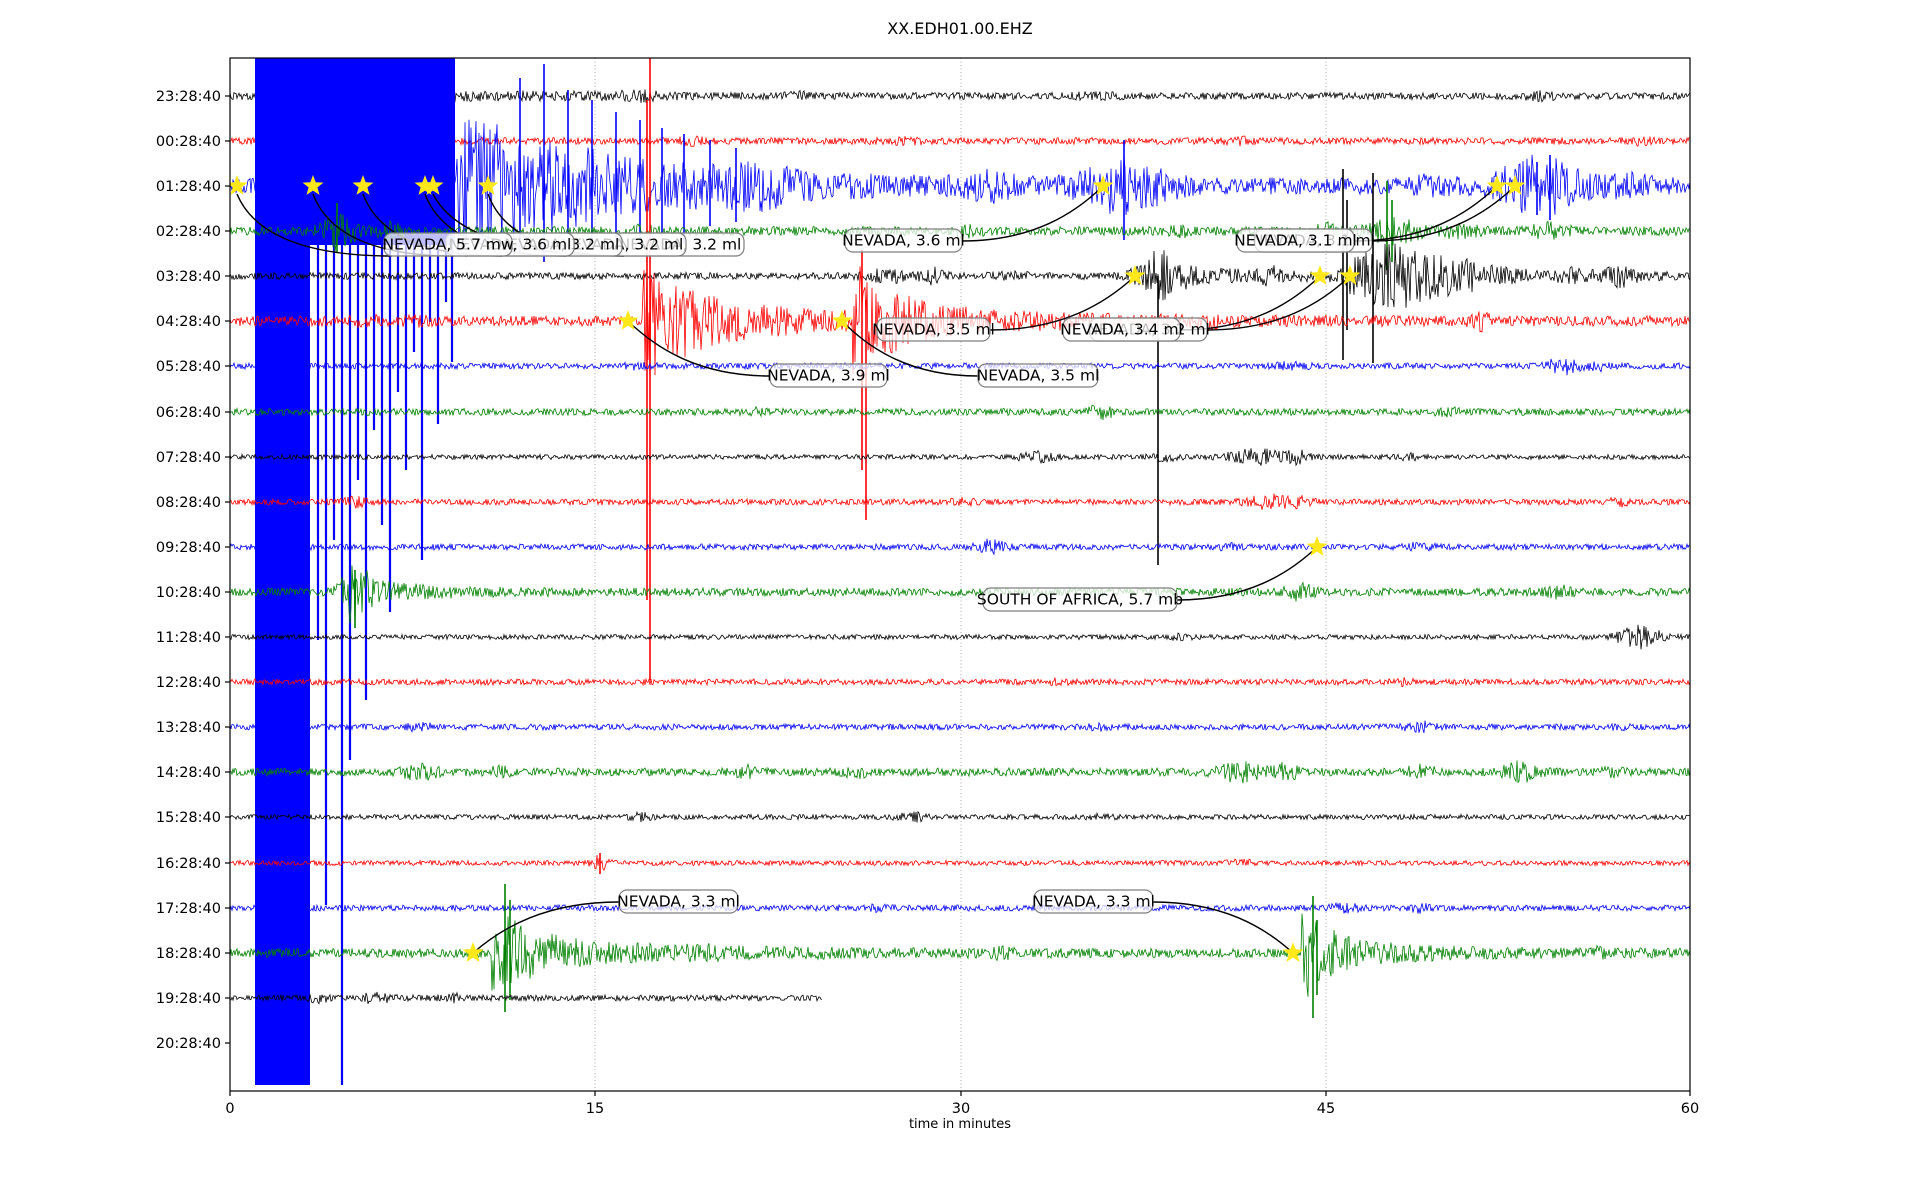  What do you see at coordinates (960, 28) in the screenshot?
I see `plot-title: XX.EDH01.00.EHZ` at bounding box center [960, 28].